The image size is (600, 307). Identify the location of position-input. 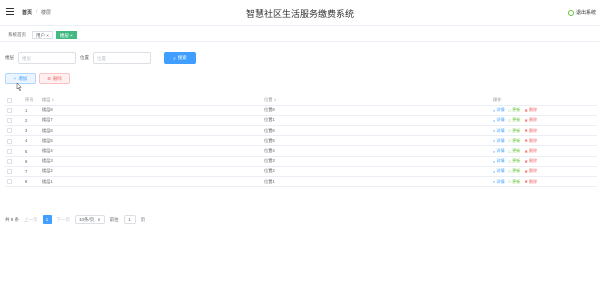
(122, 58).